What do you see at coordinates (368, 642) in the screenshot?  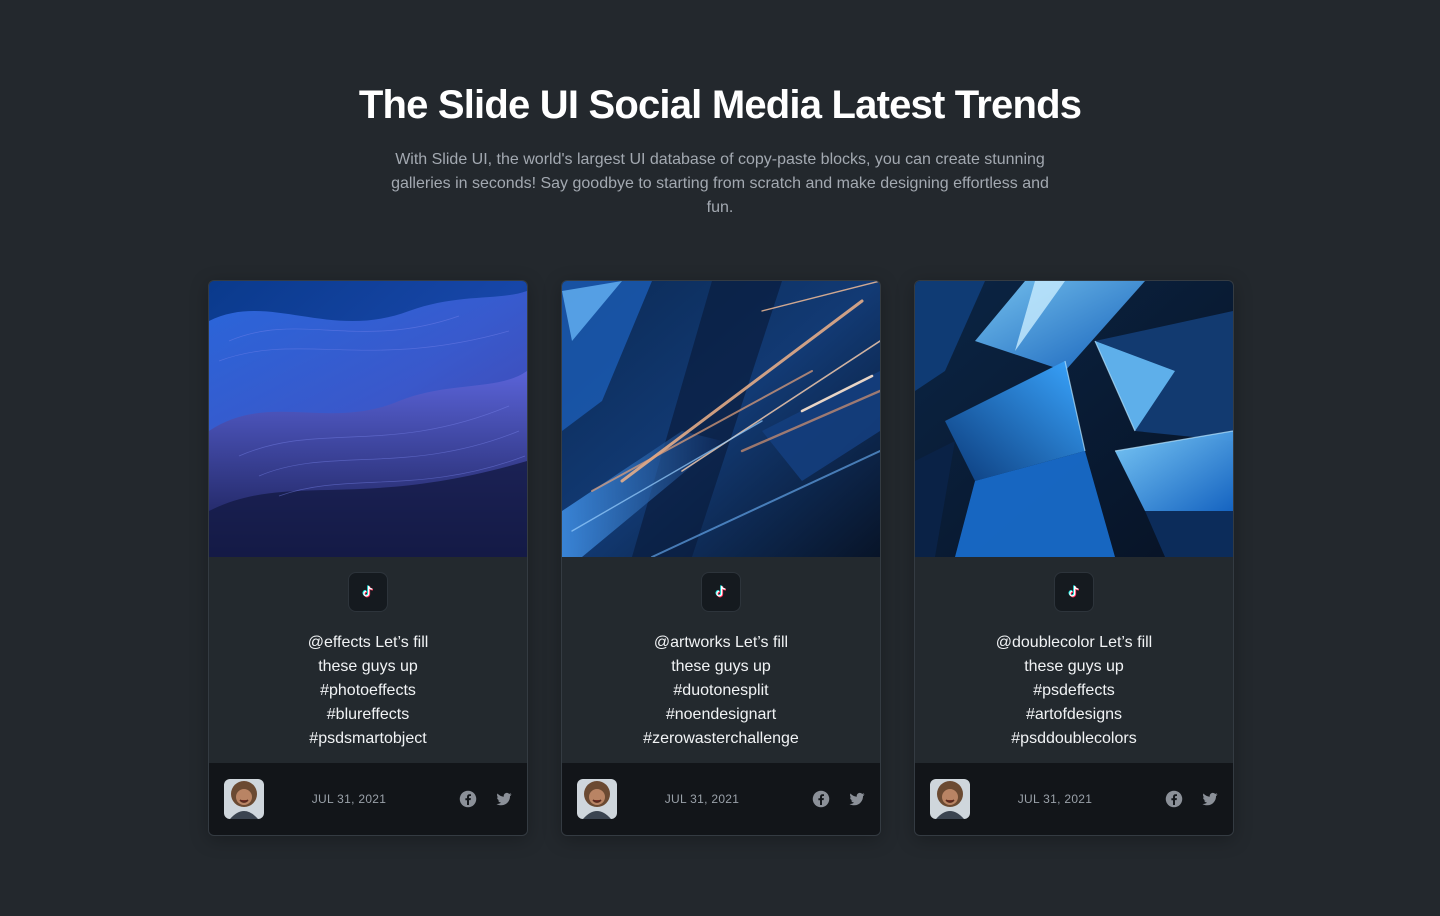 I see `caption-line: @effects Let’s fill` at bounding box center [368, 642].